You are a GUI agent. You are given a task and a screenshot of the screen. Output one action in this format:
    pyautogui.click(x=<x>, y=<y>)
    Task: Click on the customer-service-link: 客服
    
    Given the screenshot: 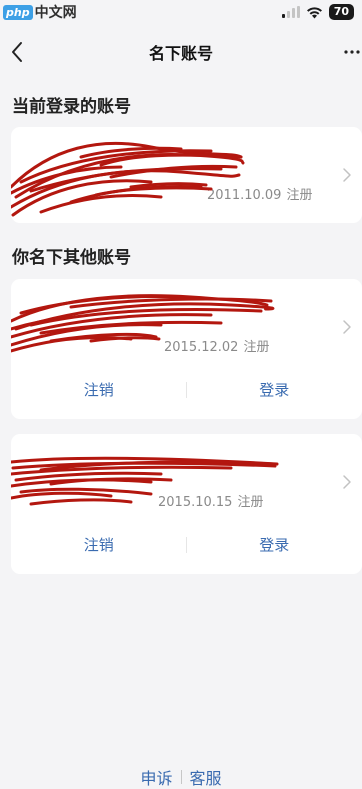 What is the action you would take?
    pyautogui.click(x=206, y=777)
    